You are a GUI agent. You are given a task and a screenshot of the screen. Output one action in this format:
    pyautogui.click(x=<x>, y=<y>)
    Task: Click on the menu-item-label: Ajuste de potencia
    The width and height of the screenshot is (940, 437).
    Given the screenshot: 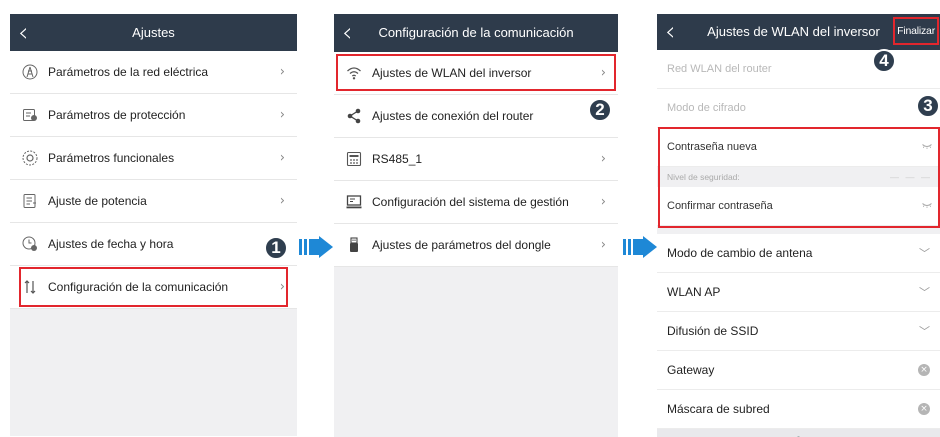 What is the action you would take?
    pyautogui.click(x=97, y=201)
    